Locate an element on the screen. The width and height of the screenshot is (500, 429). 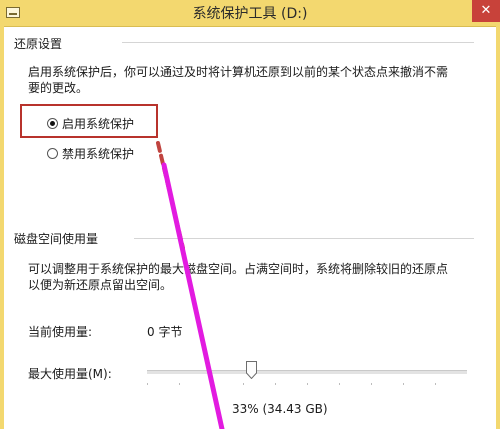
radio-enable-label: 启用系统保护 is located at coordinates (98, 124).